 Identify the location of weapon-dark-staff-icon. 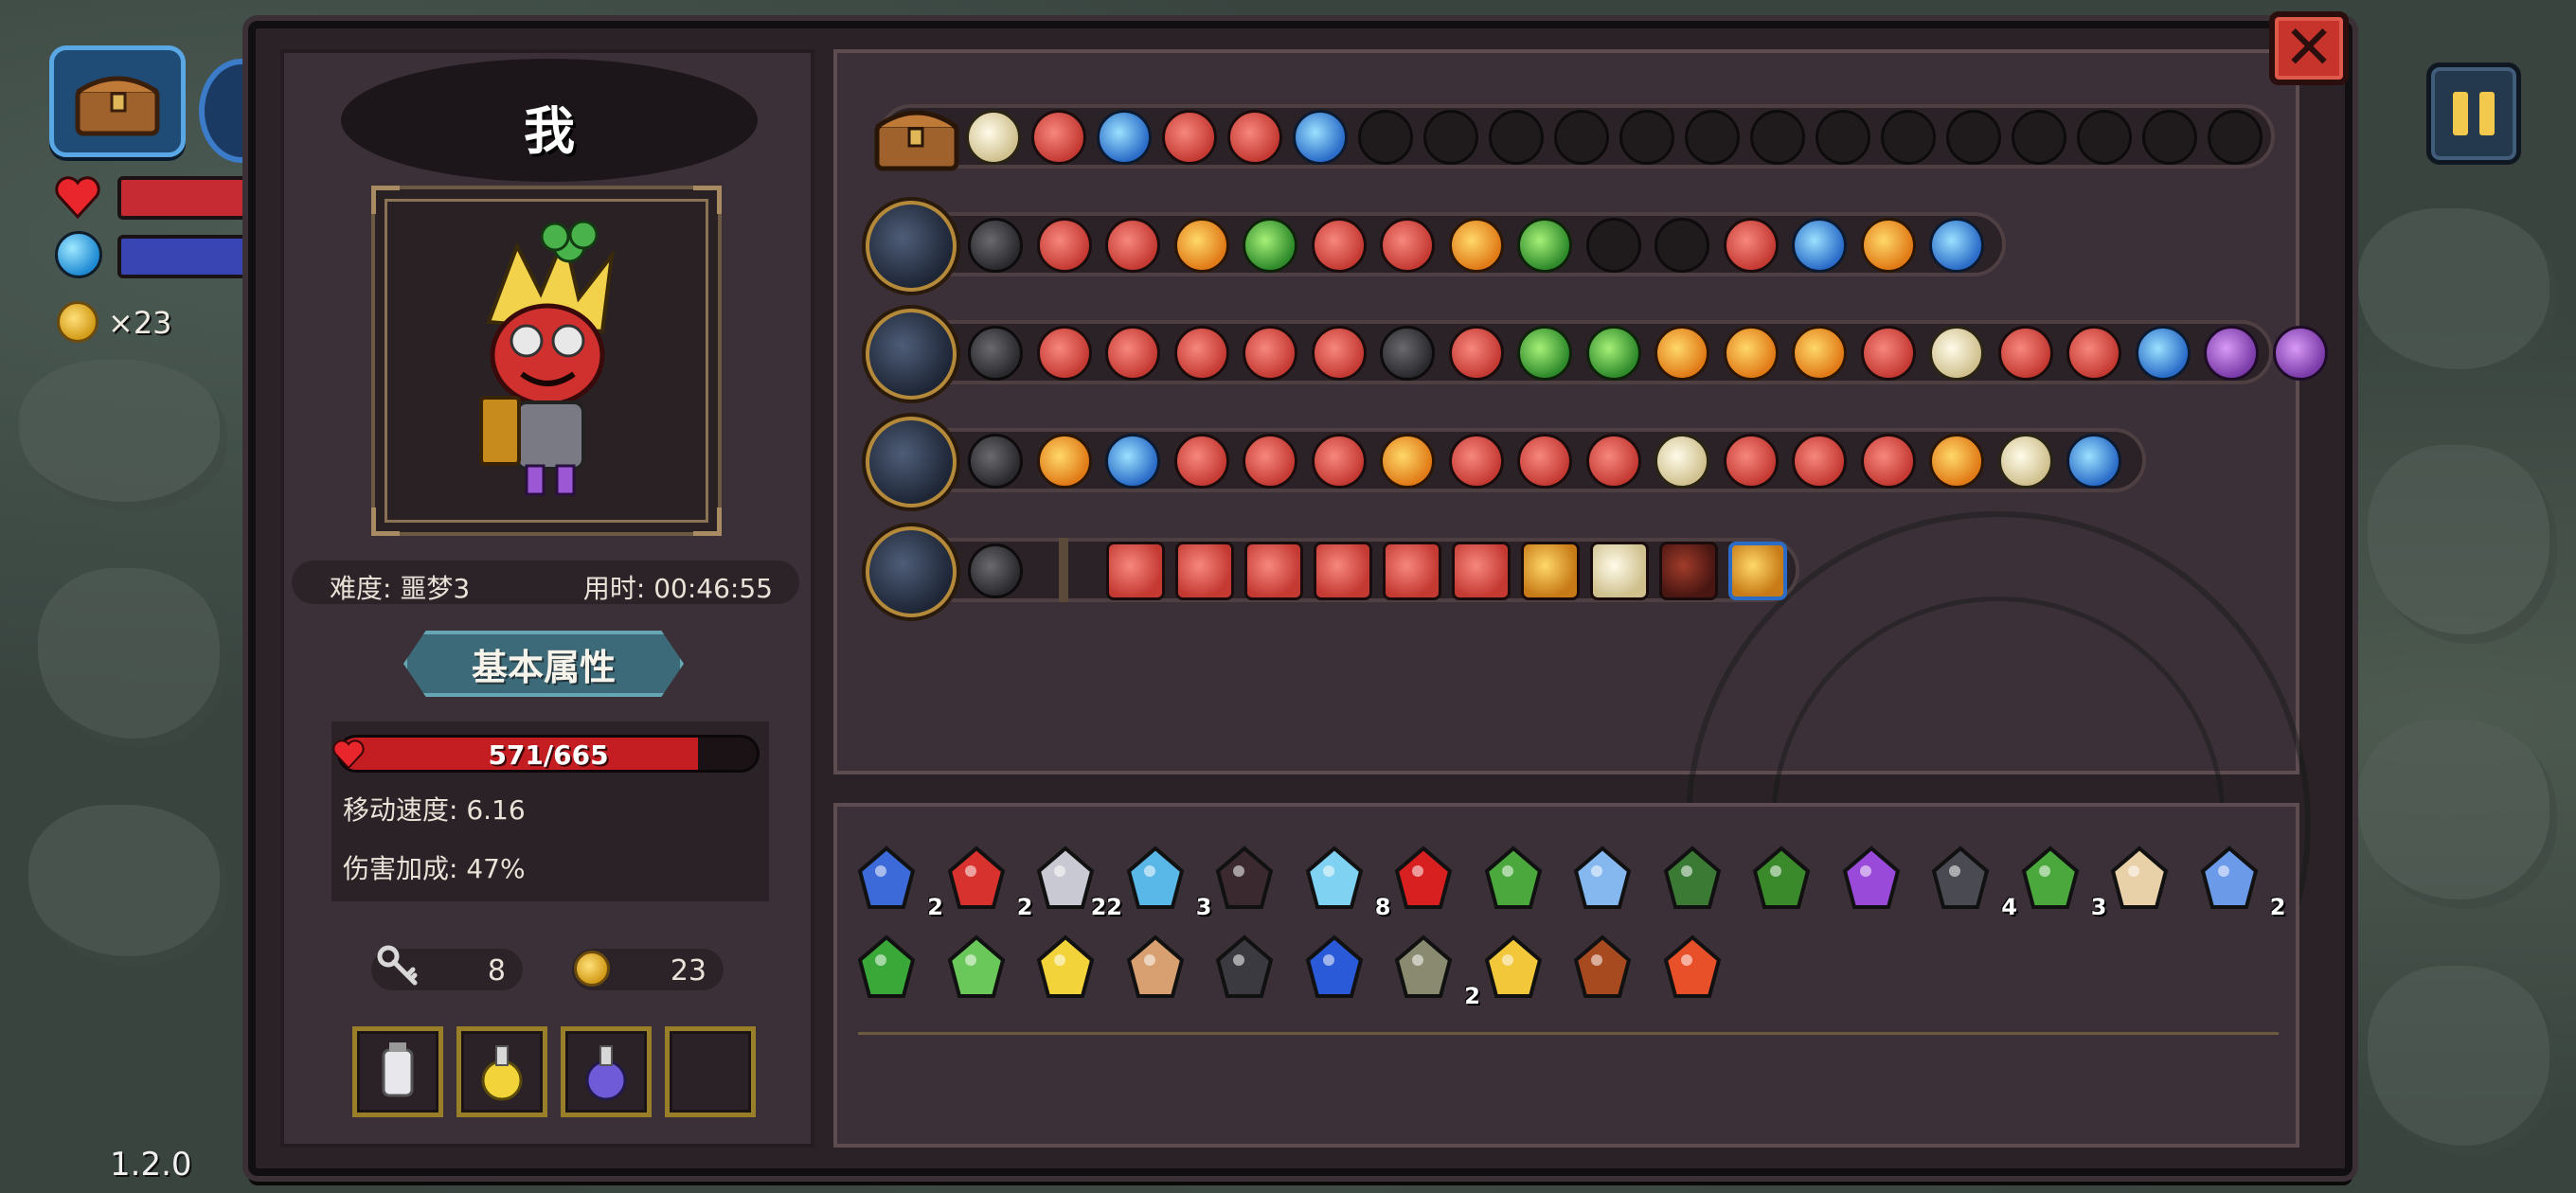
(911, 571).